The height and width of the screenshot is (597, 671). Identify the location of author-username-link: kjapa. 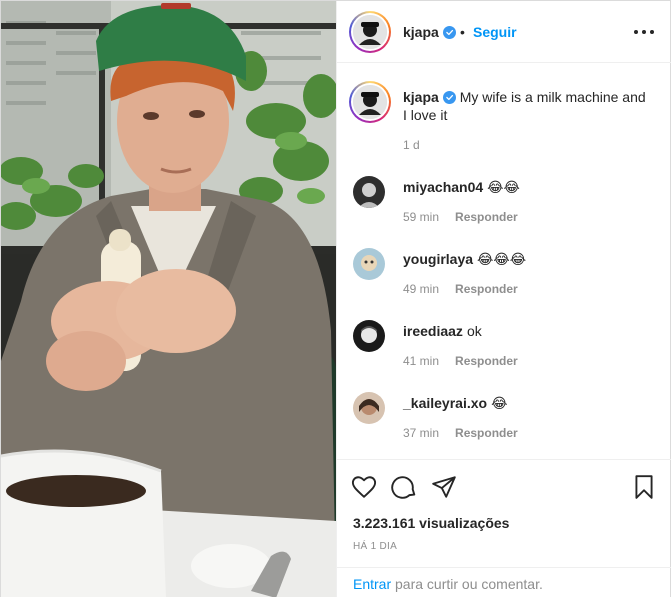
(429, 32).